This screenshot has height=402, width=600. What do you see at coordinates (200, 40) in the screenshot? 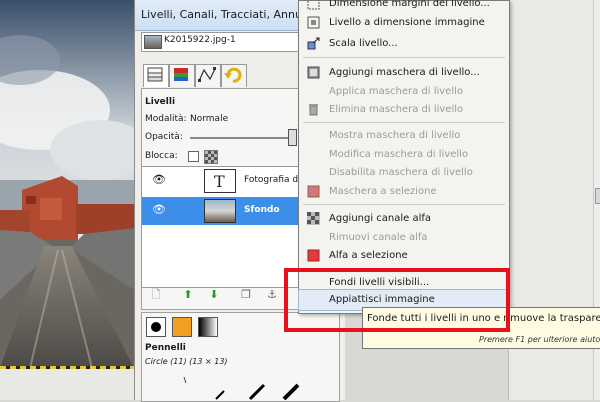
I see `image-selector-value: K2015922.jpg-1` at bounding box center [200, 40].